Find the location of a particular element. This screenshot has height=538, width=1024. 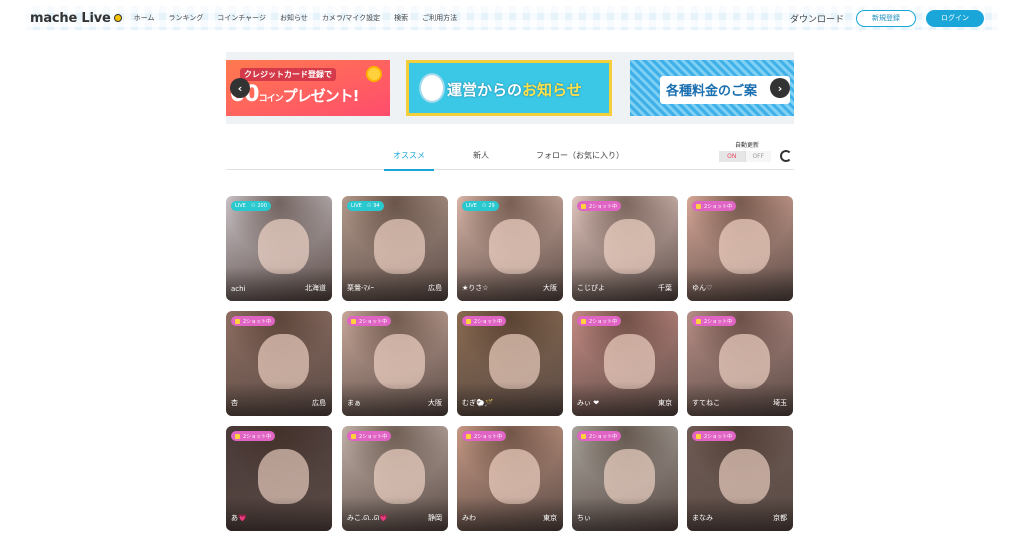

download-link: ダウンロード is located at coordinates (817, 18).